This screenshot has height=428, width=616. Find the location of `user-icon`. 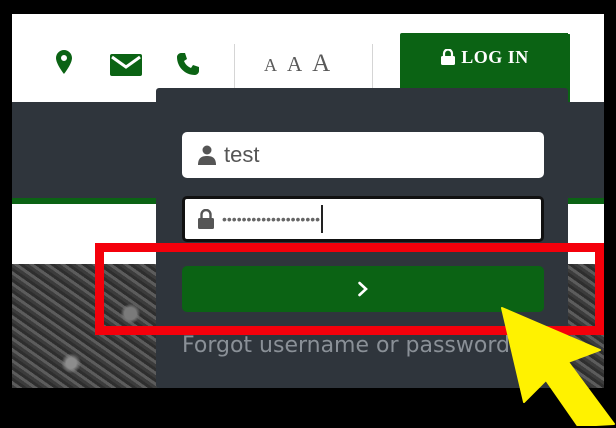

user-icon is located at coordinates (207, 155).